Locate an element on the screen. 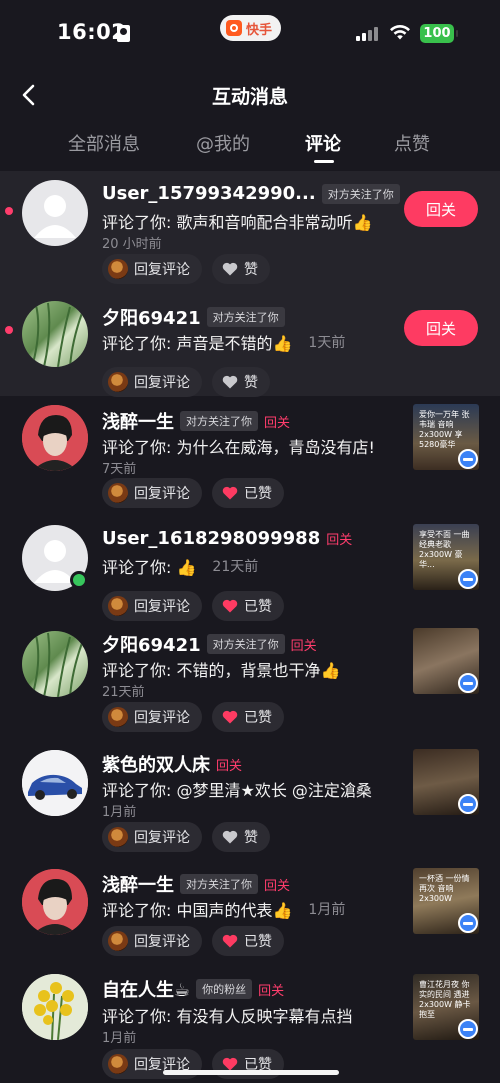 The width and height of the screenshot is (500, 1083). name-row: User_15799342990... 对方关注了你 is located at coordinates (251, 193).